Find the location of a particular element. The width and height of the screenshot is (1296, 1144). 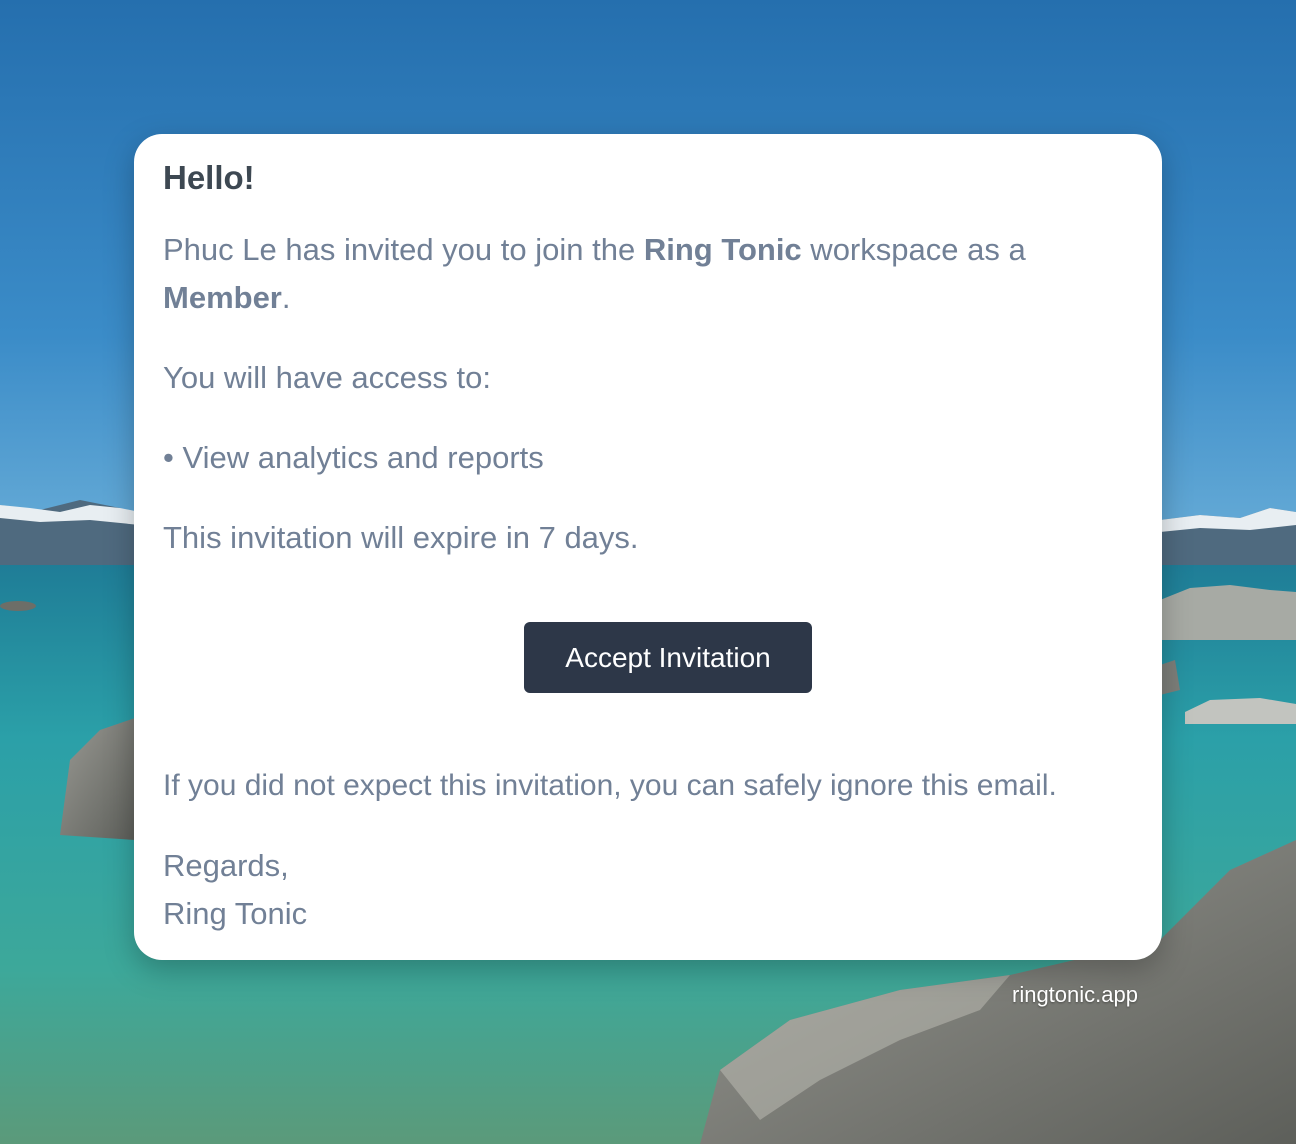

member-role: Member is located at coordinates (222, 297).